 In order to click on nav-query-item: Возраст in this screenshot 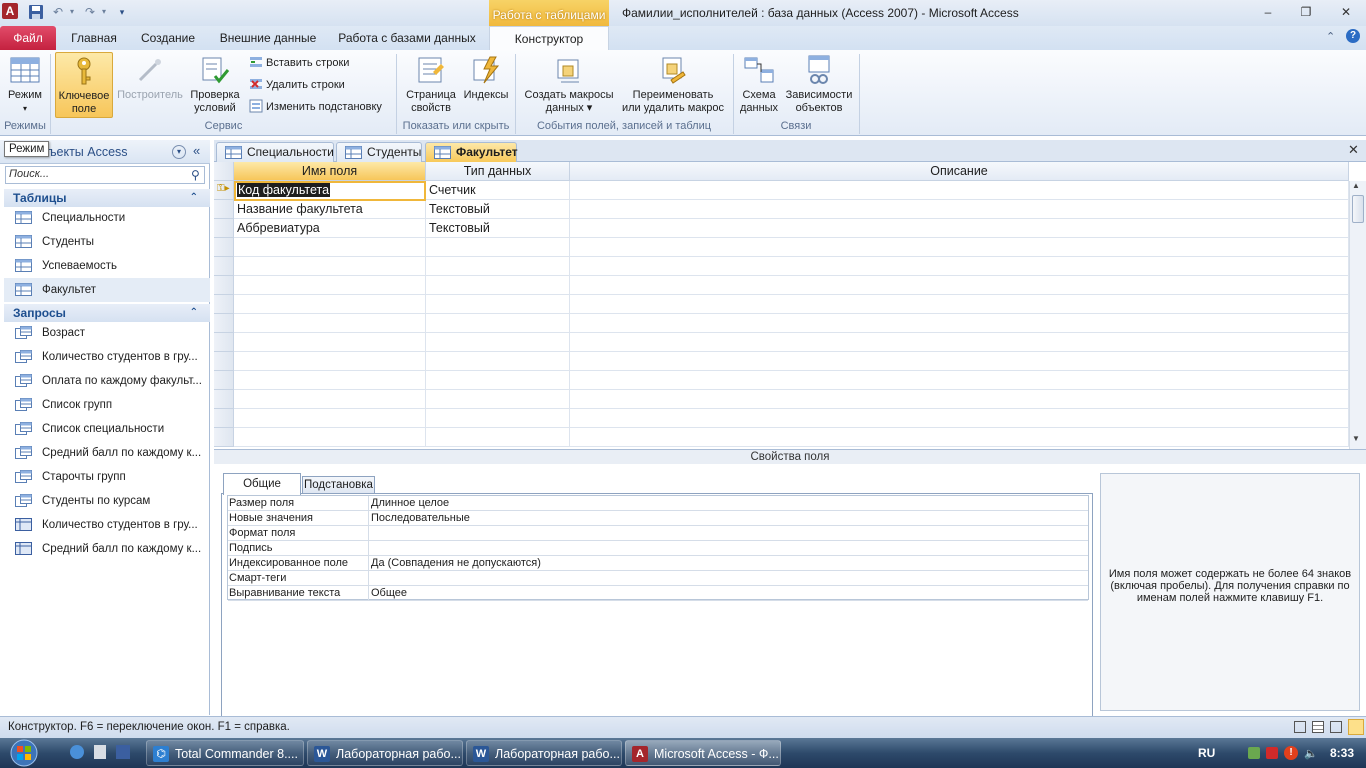, I will do `click(107, 333)`.